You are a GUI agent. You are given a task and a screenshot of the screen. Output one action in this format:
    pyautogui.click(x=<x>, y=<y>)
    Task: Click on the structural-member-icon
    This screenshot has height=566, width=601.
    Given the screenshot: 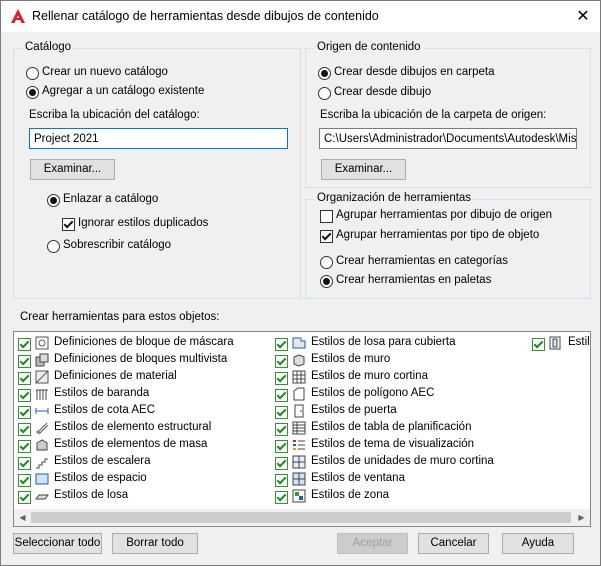 What is the action you would take?
    pyautogui.click(x=42, y=428)
    